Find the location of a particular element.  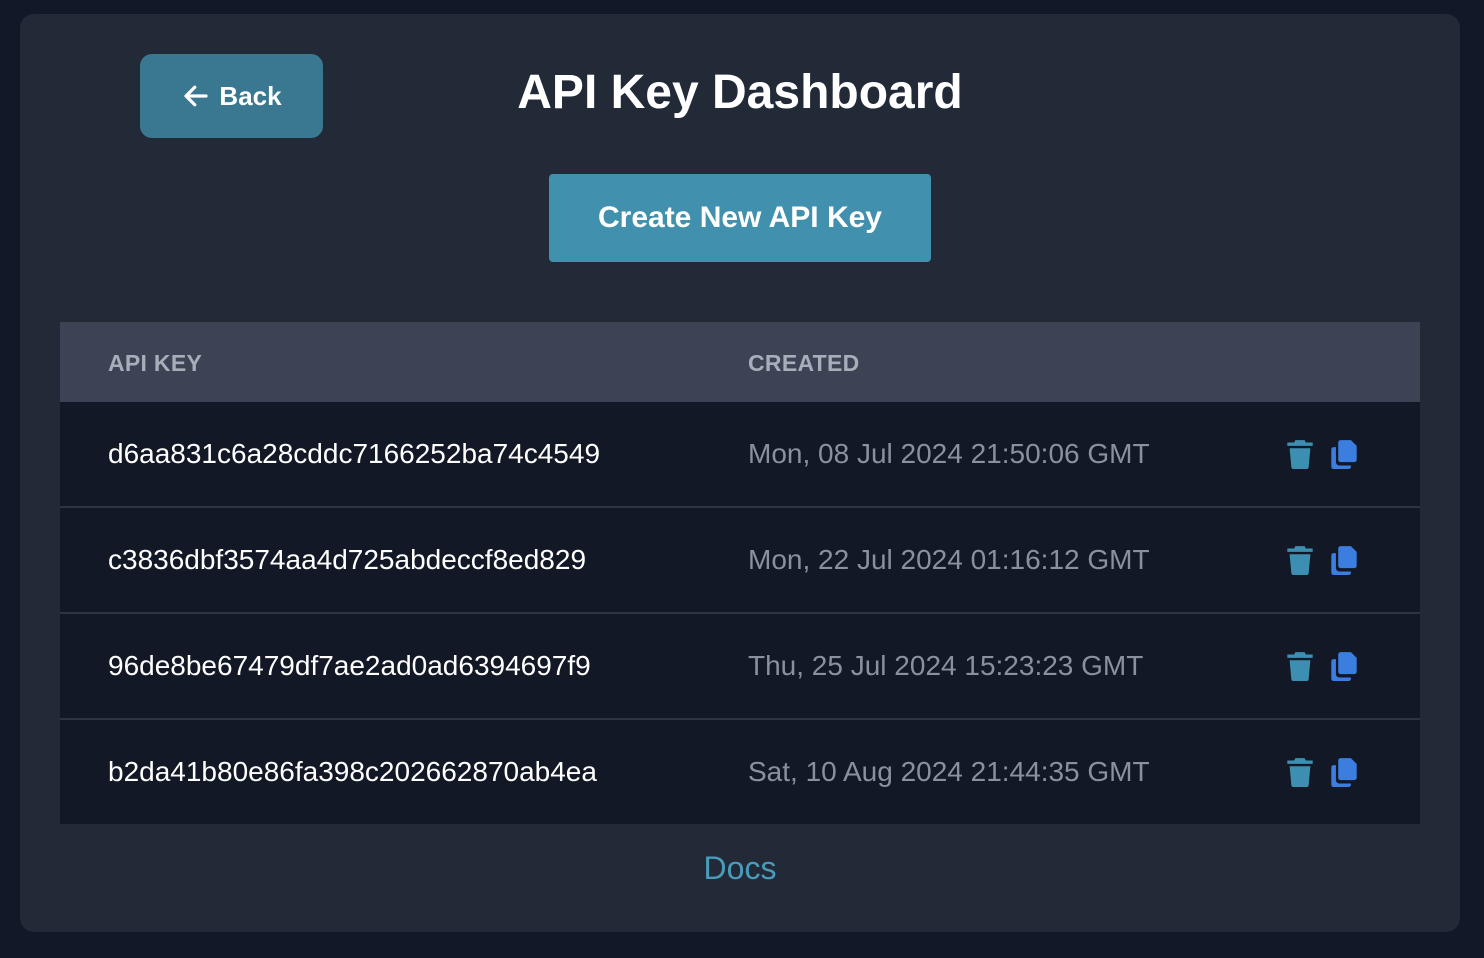

created-date: Mon, 22 Jul 2024 01:16:12 GMT is located at coordinates (949, 559).